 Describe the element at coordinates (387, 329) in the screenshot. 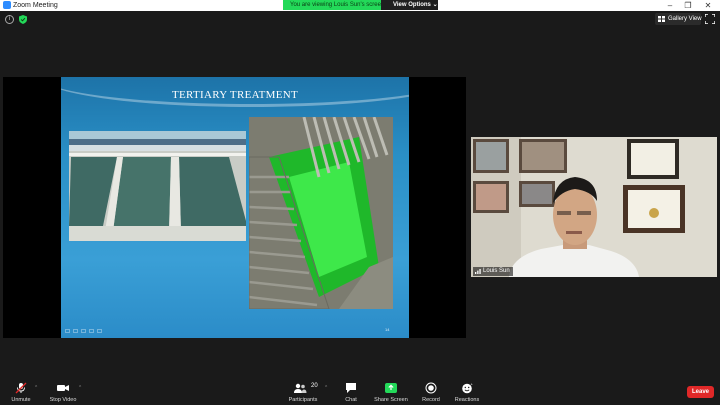

I see `slide-page-number: 14` at that location.